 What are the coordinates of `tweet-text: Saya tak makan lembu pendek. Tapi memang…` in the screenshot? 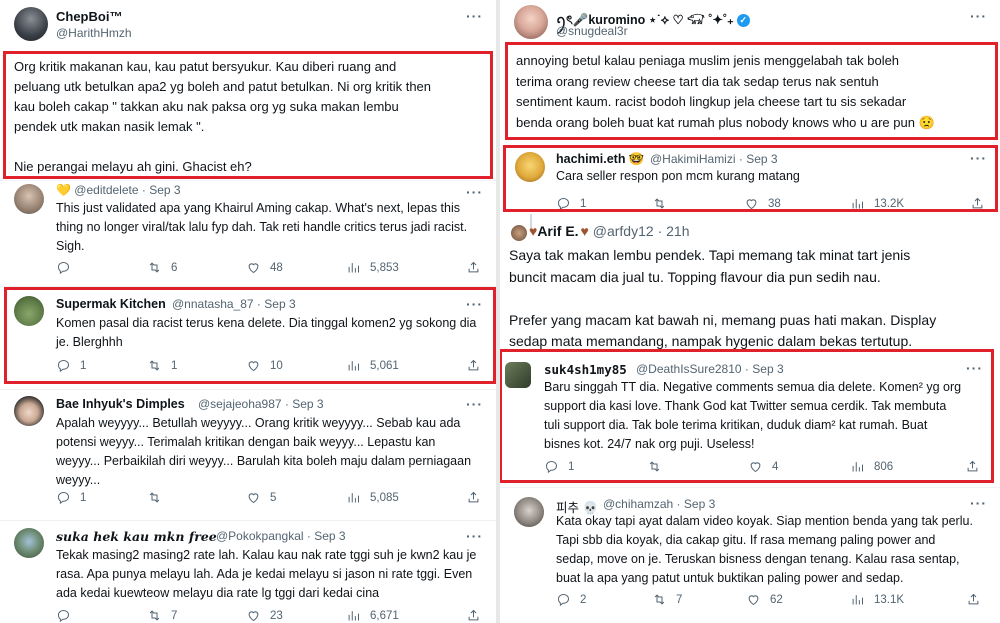 It's located at (751, 299).